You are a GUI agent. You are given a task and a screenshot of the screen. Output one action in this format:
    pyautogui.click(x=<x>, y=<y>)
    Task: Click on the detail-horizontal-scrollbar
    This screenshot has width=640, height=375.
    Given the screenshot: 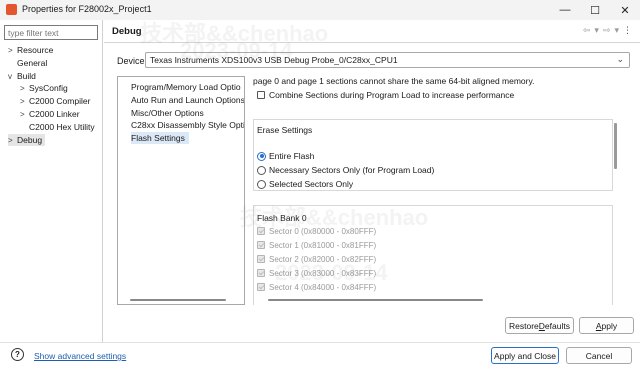 What is the action you would take?
    pyautogui.click(x=375, y=300)
    